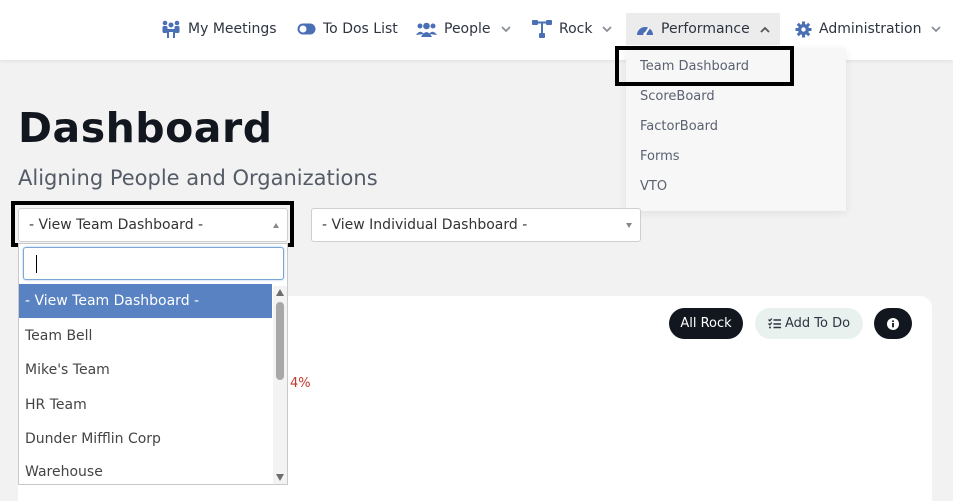 The image size is (953, 501). What do you see at coordinates (306, 29) in the screenshot?
I see `toggle-icon` at bounding box center [306, 29].